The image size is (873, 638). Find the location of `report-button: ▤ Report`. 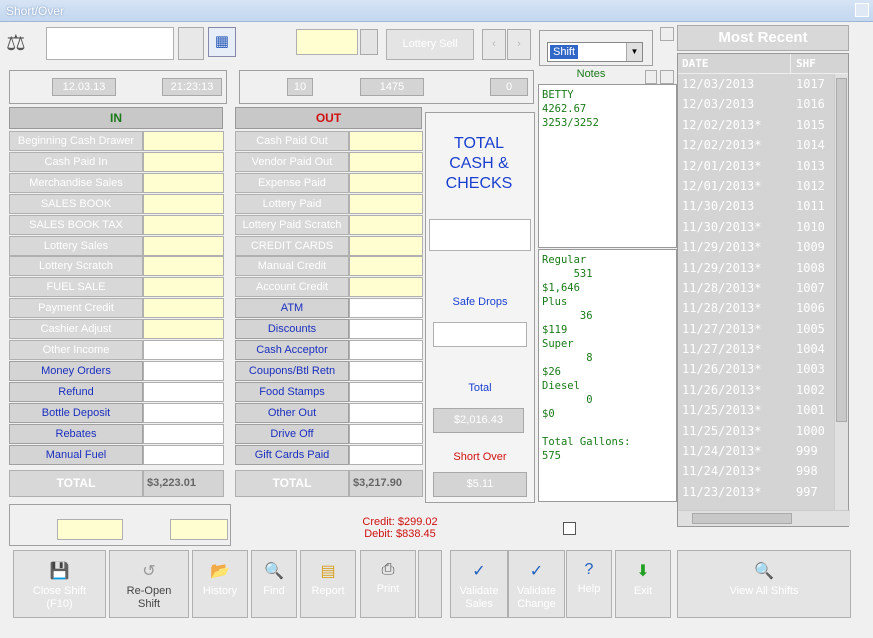

report-button: ▤ Report is located at coordinates (328, 584).